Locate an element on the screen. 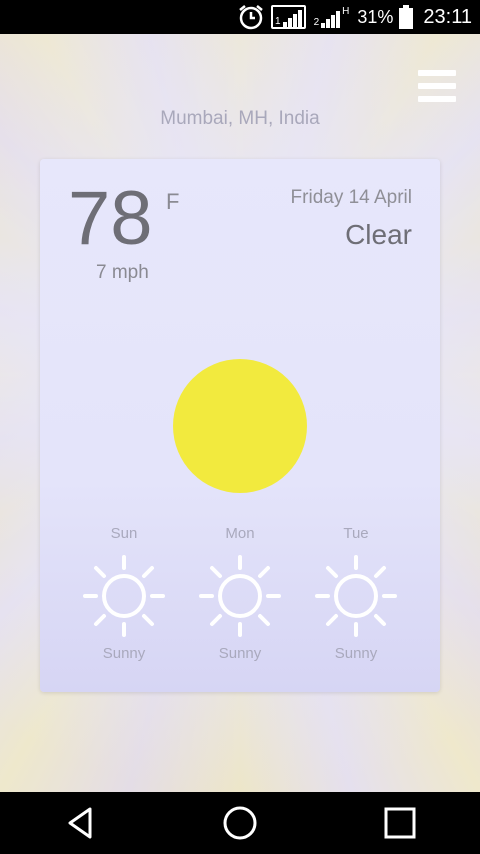 The height and width of the screenshot is (854, 480). navigation-bar is located at coordinates (240, 823).